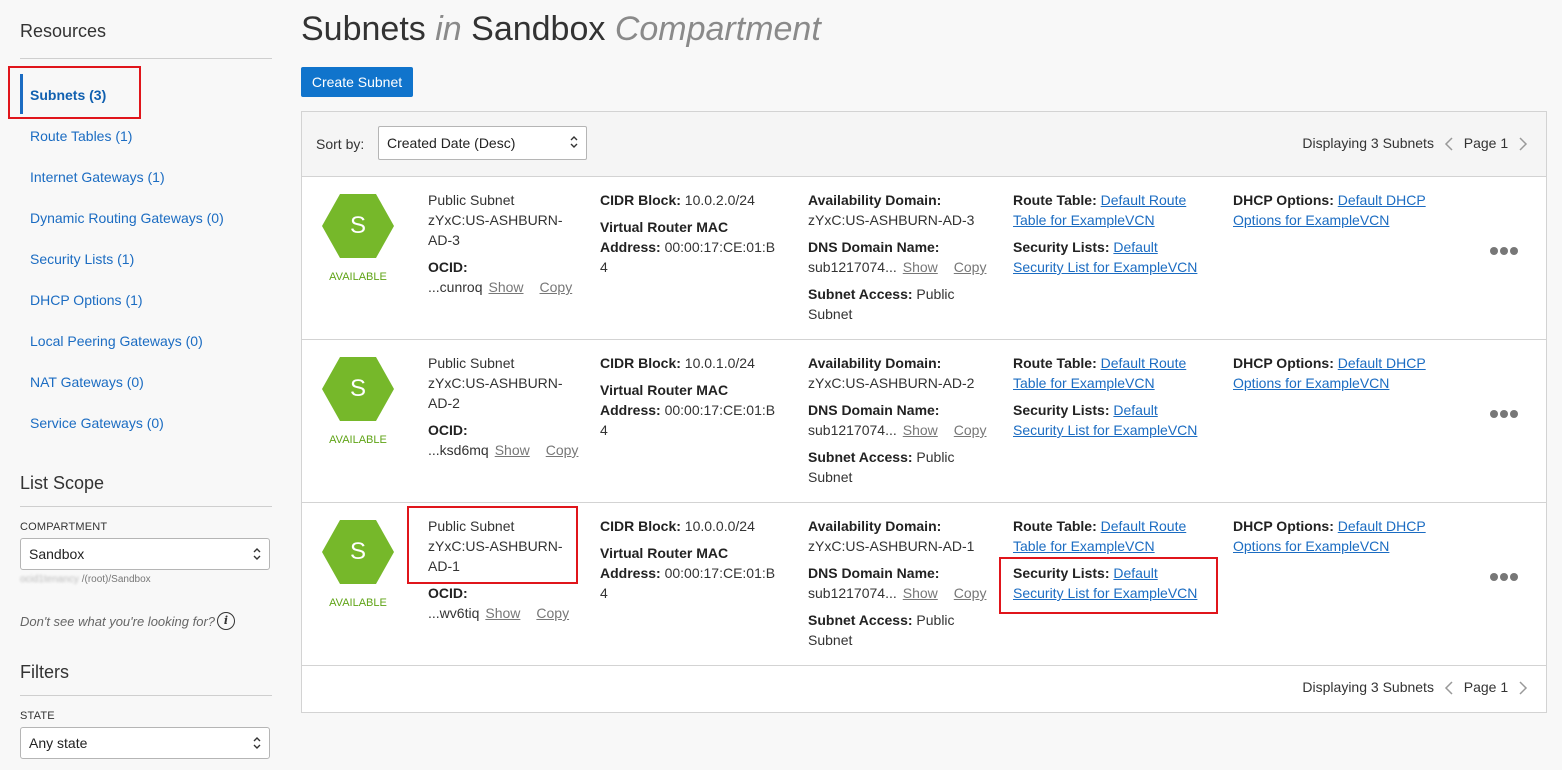  Describe the element at coordinates (830, 477) in the screenshot. I see `access-value: Subnet` at that location.